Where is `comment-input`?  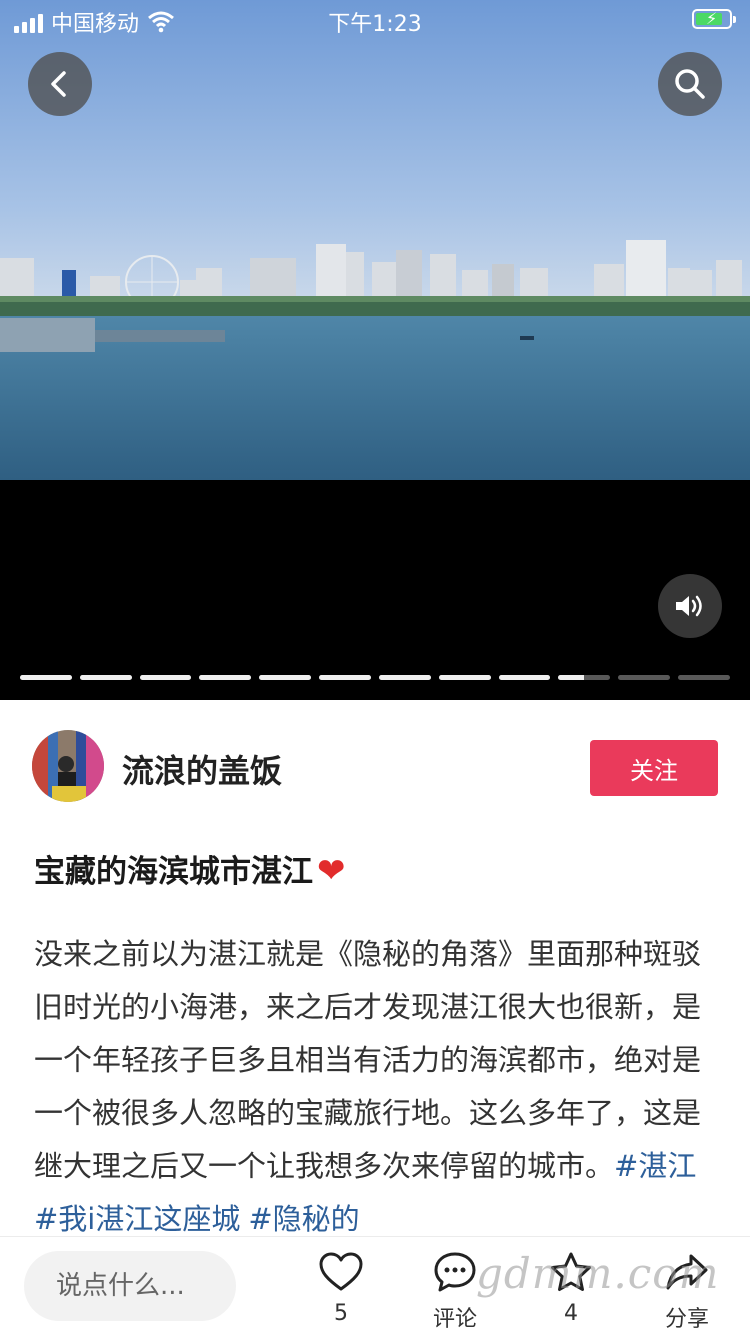
comment-input is located at coordinates (130, 1286).